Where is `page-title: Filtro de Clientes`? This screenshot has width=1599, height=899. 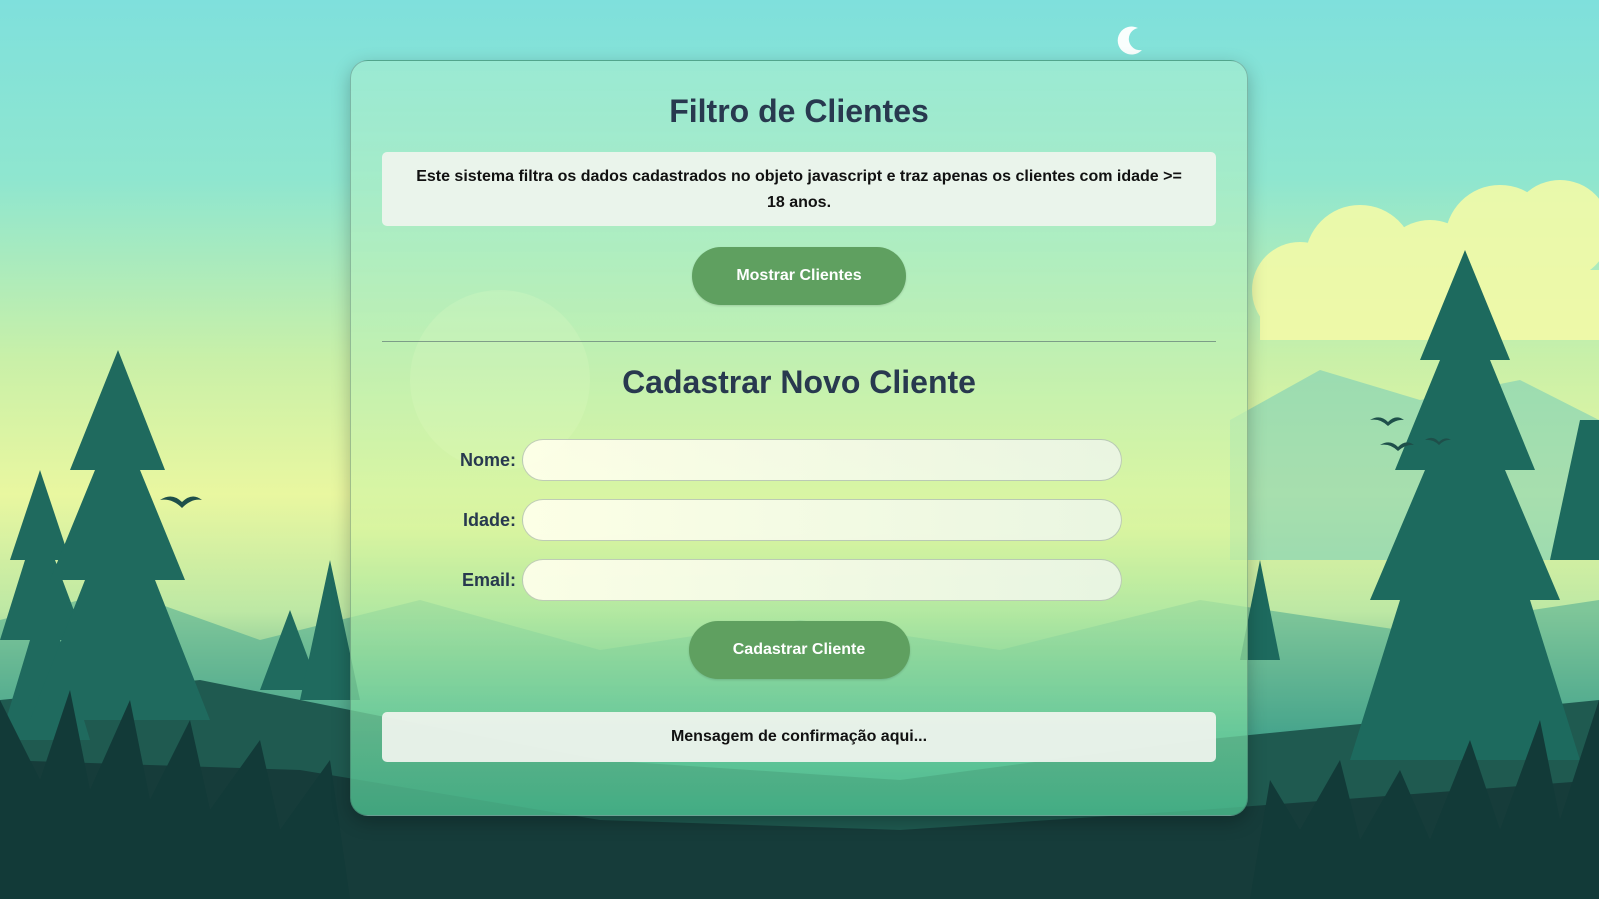 page-title: Filtro de Clientes is located at coordinates (799, 111).